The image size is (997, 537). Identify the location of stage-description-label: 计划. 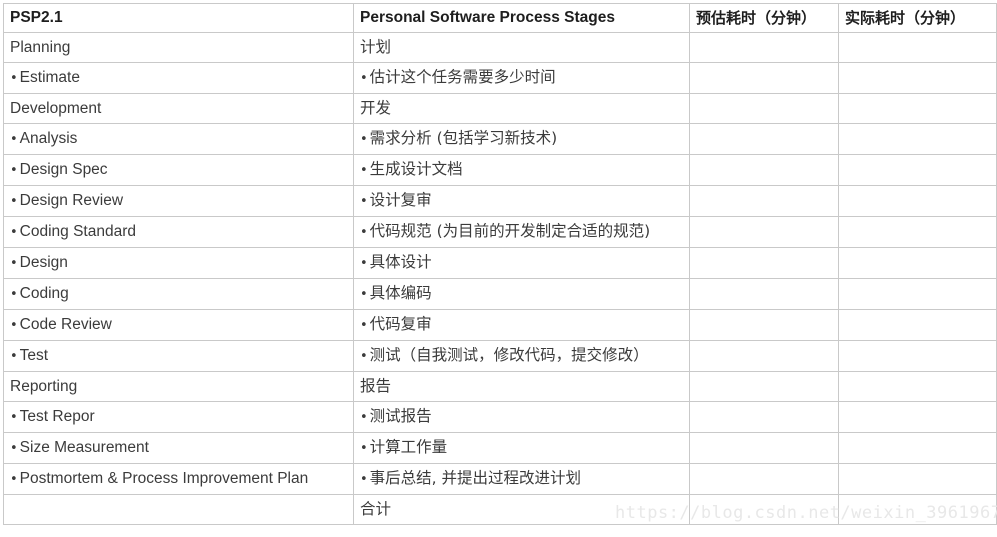
(376, 47).